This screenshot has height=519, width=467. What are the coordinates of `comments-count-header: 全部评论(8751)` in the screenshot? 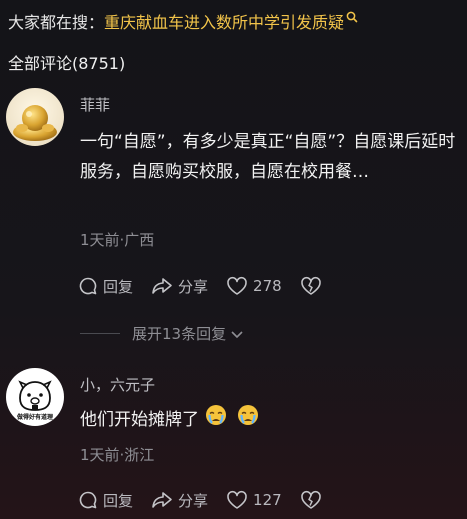 It's located at (67, 63).